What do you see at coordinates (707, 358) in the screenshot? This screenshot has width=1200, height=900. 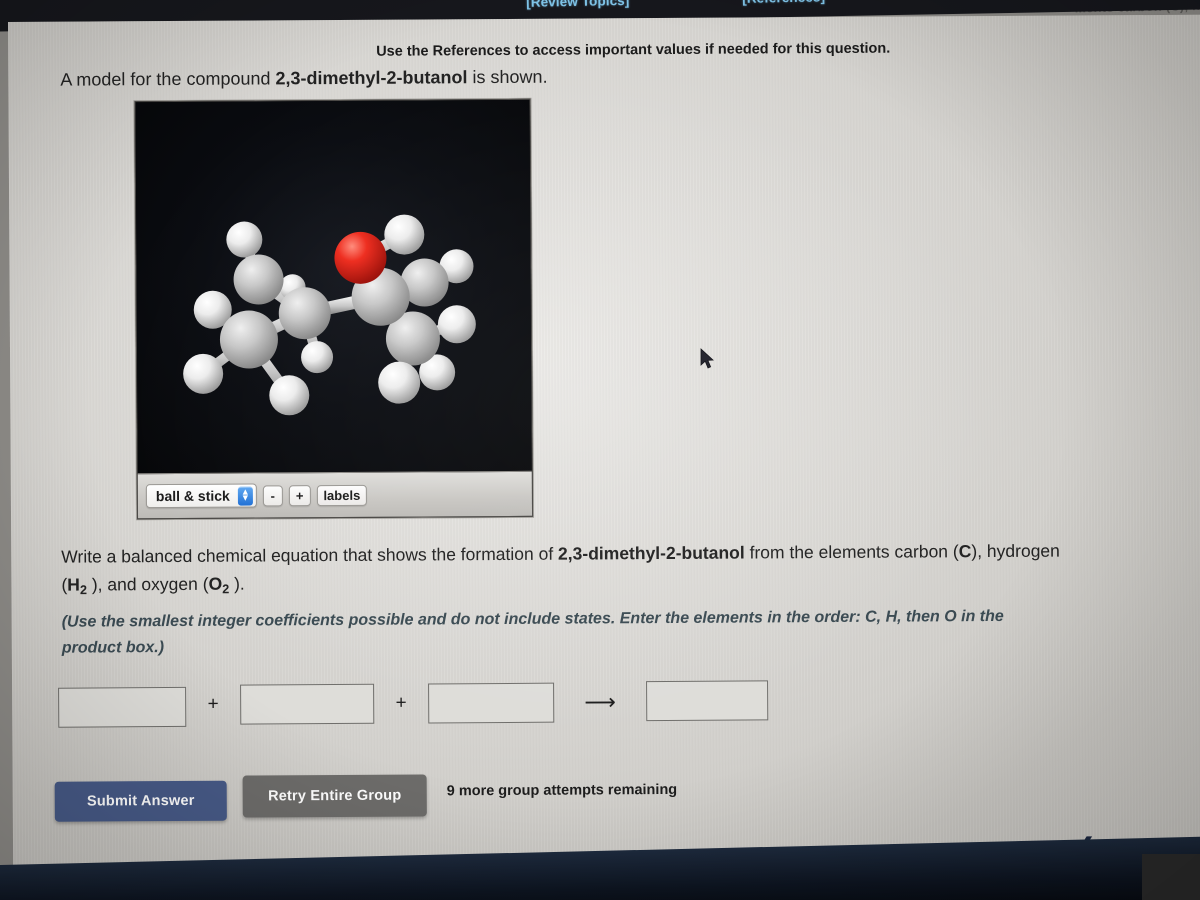 I see `mouse-cursor-icon` at bounding box center [707, 358].